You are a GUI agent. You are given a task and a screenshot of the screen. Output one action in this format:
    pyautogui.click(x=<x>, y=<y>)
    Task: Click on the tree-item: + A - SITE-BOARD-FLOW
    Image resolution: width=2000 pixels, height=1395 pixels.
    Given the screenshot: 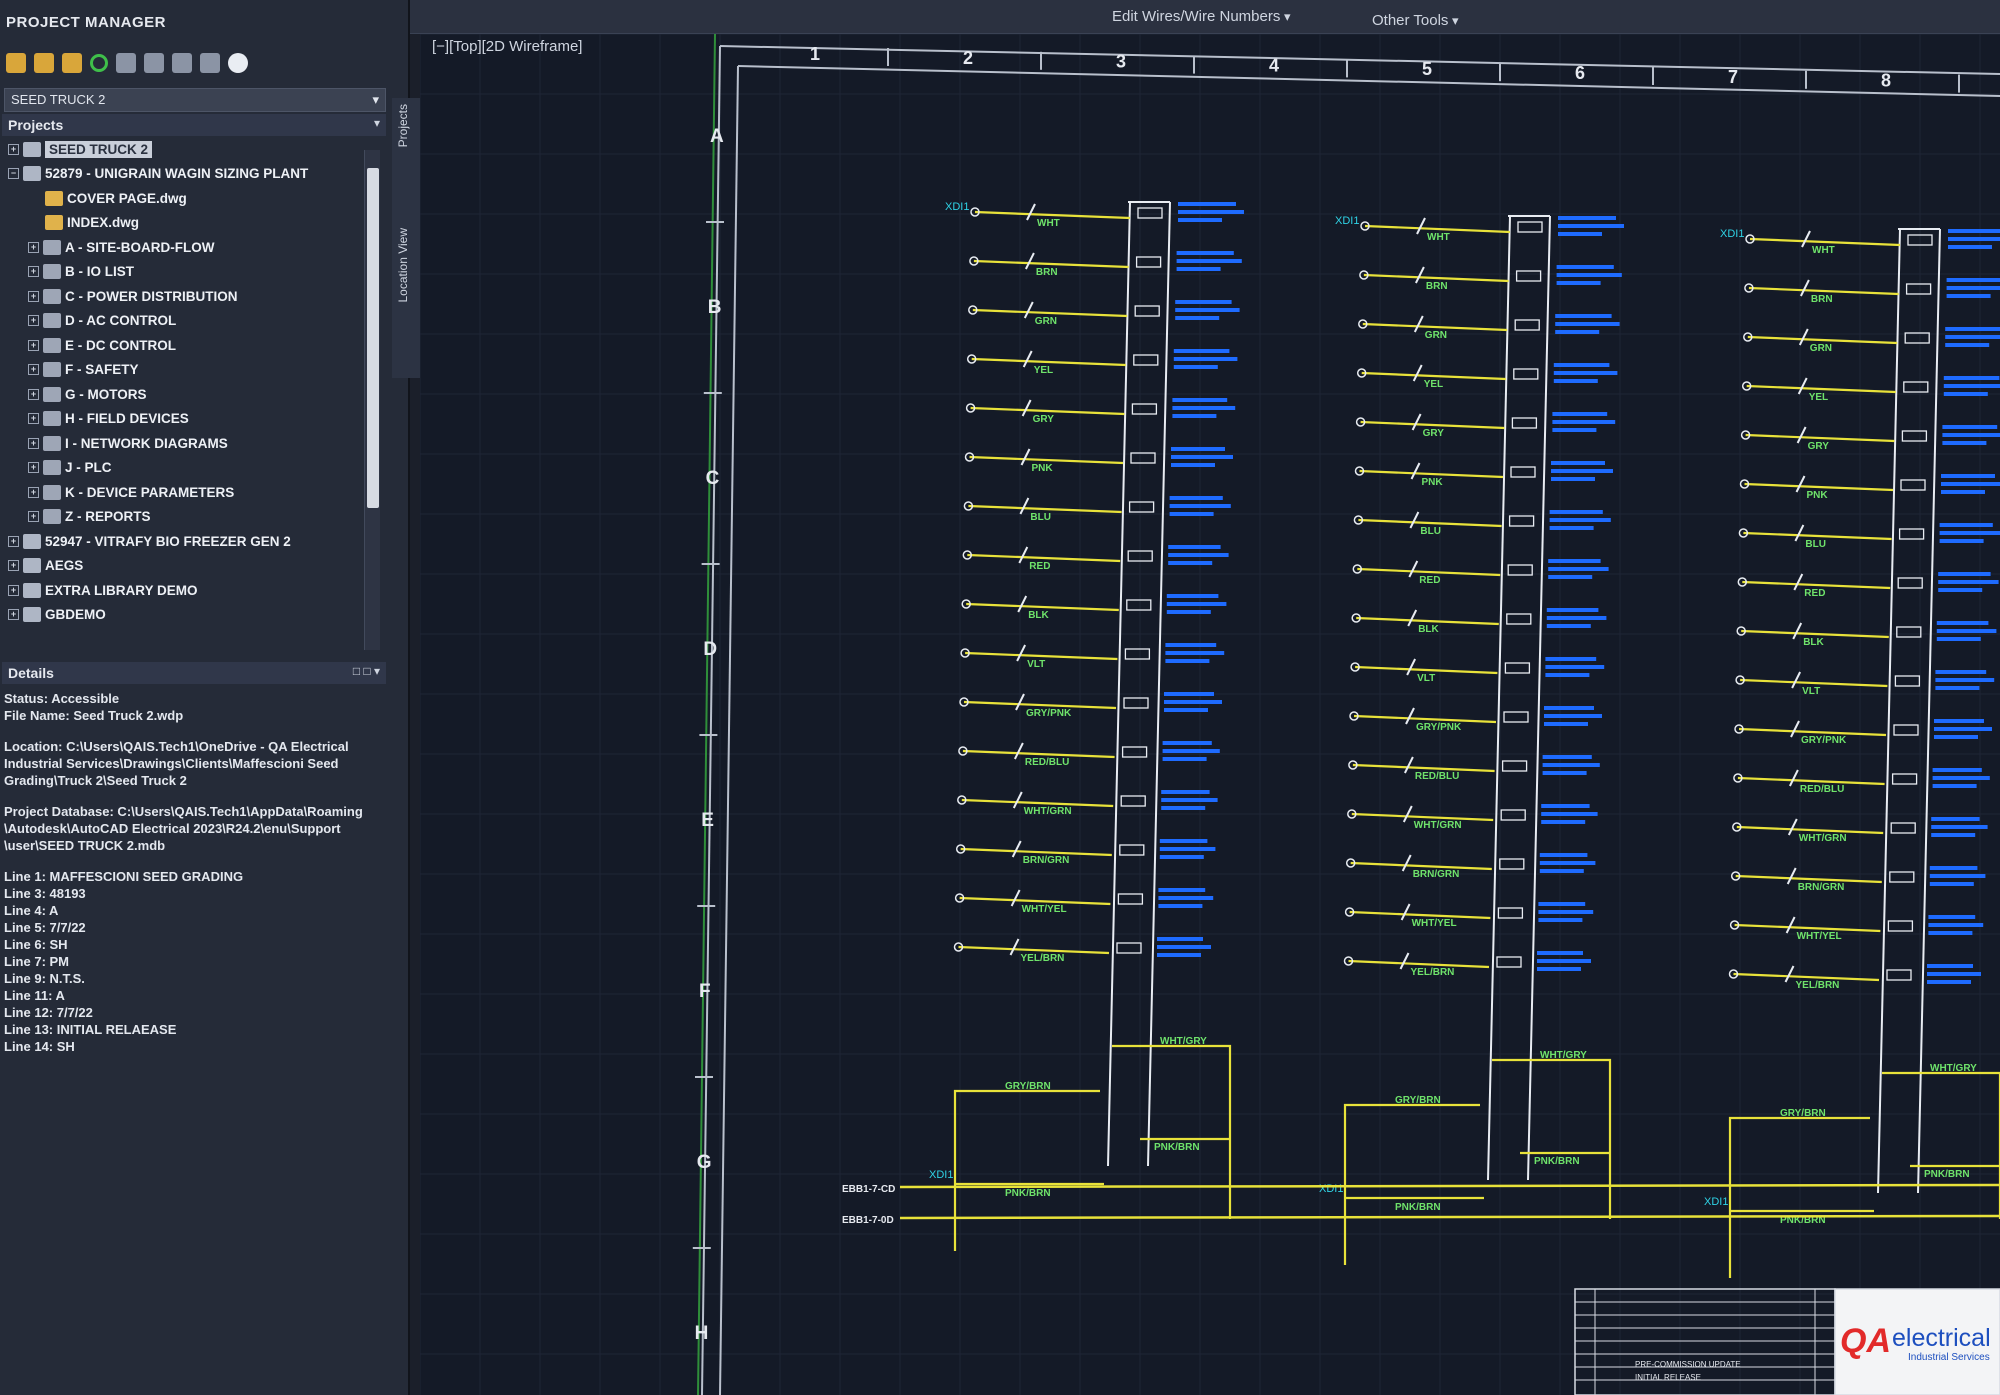 What is the action you would take?
    pyautogui.click(x=121, y=247)
    